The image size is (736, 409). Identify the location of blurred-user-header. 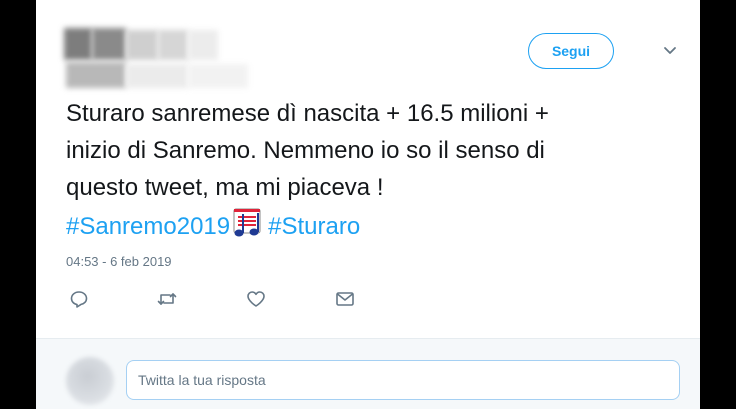
(157, 59).